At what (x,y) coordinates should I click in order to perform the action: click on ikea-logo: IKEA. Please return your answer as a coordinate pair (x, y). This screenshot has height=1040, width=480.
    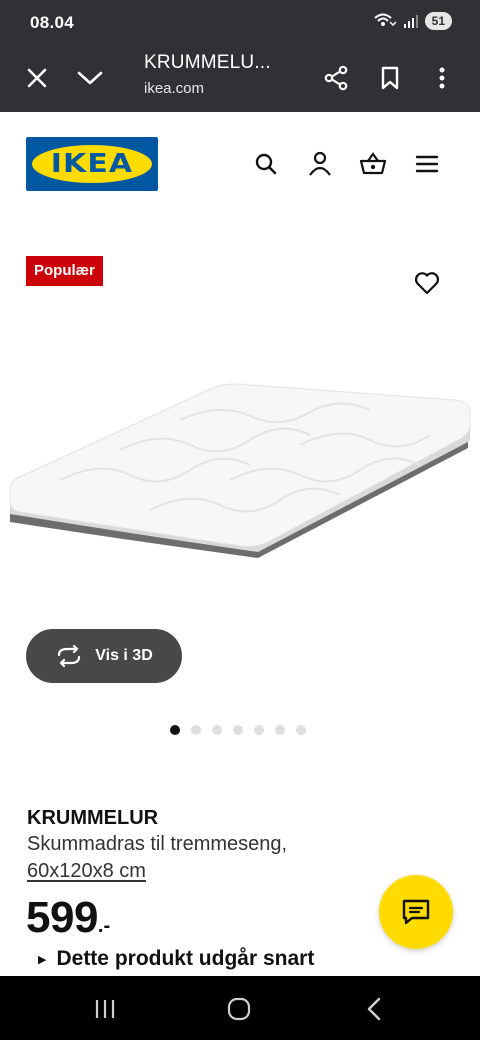
    Looking at the image, I should click on (92, 164).